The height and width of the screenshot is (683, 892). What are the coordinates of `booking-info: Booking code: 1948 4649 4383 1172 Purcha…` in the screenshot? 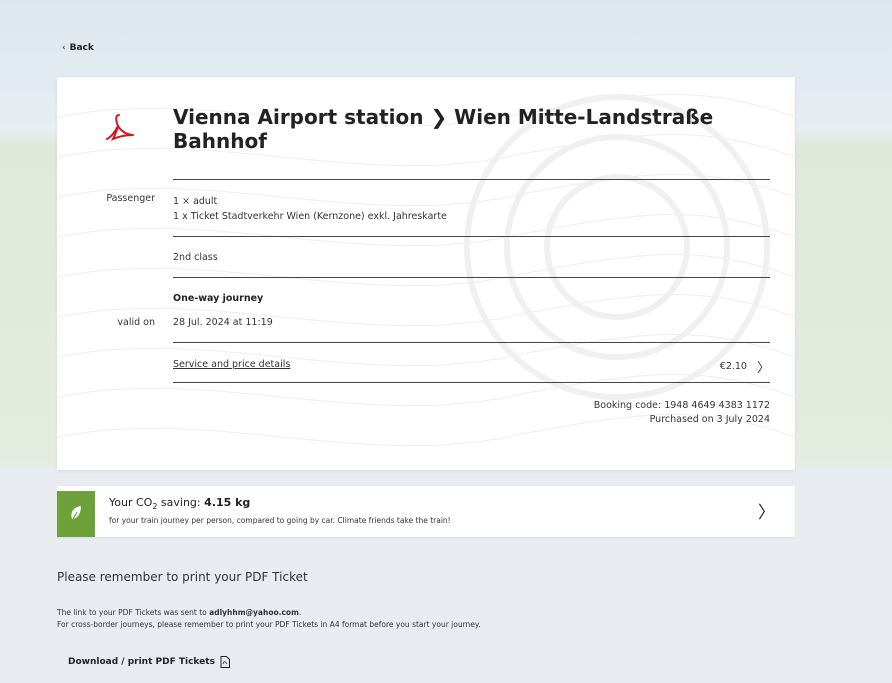 It's located at (682, 413).